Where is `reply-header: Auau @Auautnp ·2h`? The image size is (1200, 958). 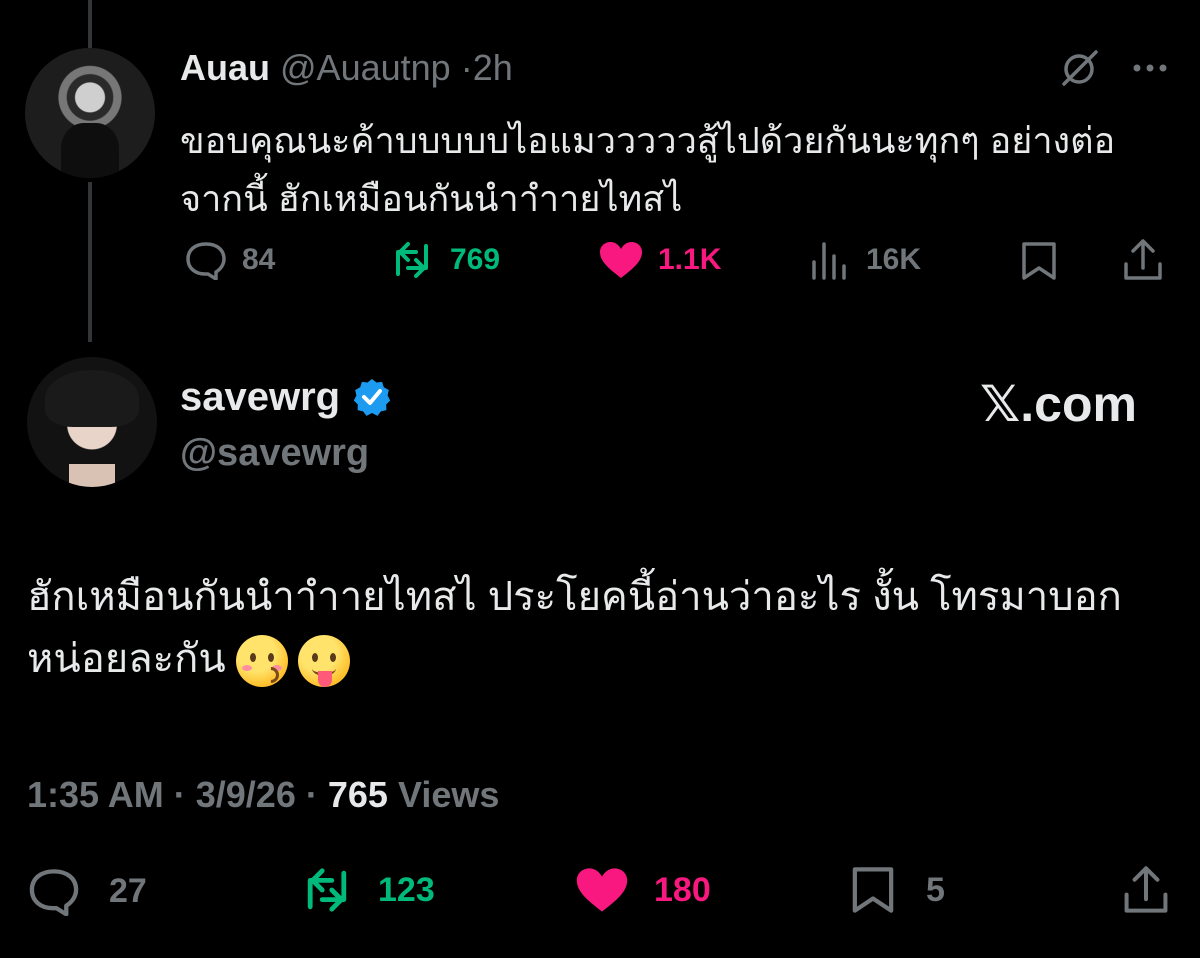 reply-header: Auau @Auautnp ·2h is located at coordinates (346, 68).